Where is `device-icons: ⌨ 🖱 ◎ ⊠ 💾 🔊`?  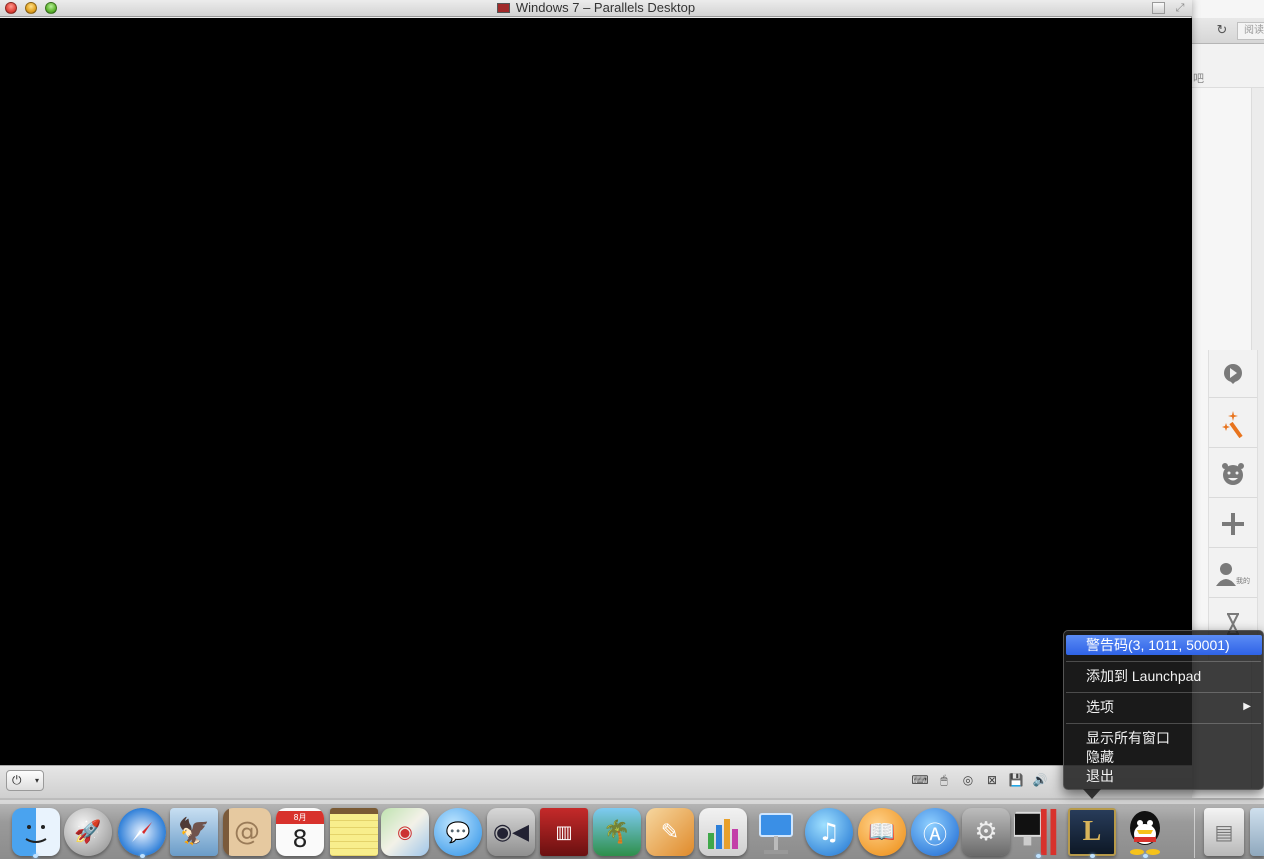
device-icons: ⌨ 🖱 ◎ ⊠ 💾 🔊 is located at coordinates (980, 780).